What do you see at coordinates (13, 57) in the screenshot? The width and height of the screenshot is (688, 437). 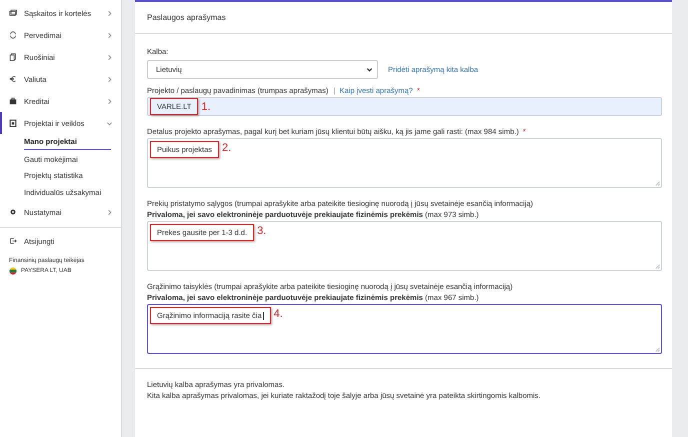 I see `copy-icon` at bounding box center [13, 57].